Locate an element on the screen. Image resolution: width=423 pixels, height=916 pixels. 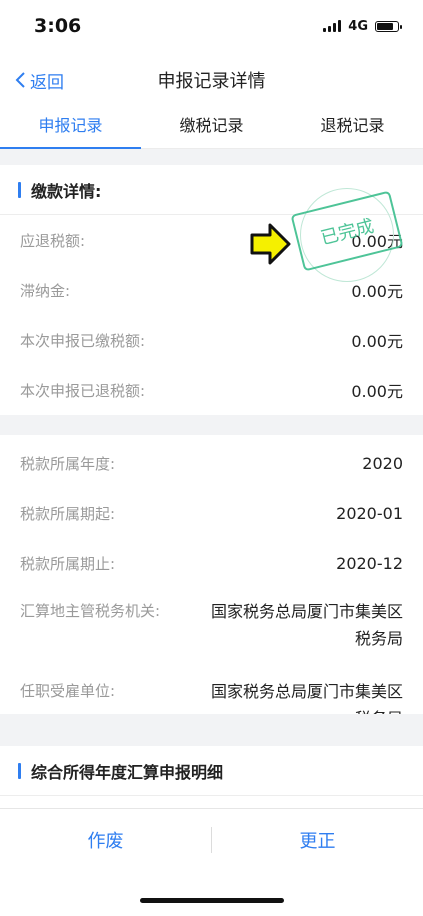
row-label: 任职受雇单位: is located at coordinates (68, 691).